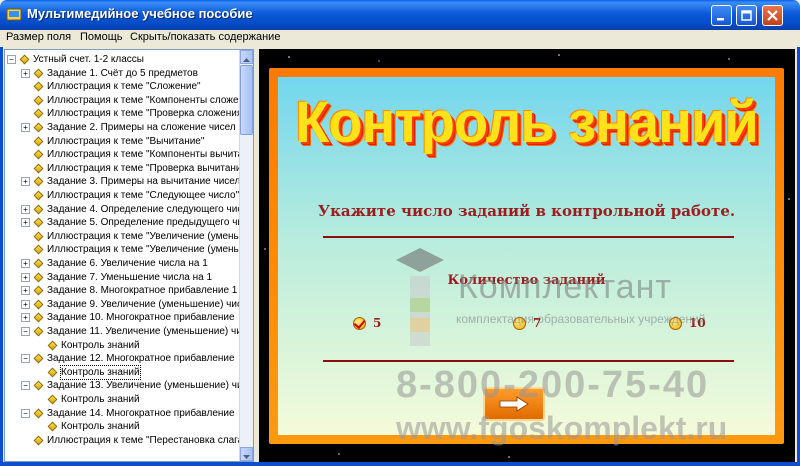  I want to click on scroll-down-button, so click(246, 454).